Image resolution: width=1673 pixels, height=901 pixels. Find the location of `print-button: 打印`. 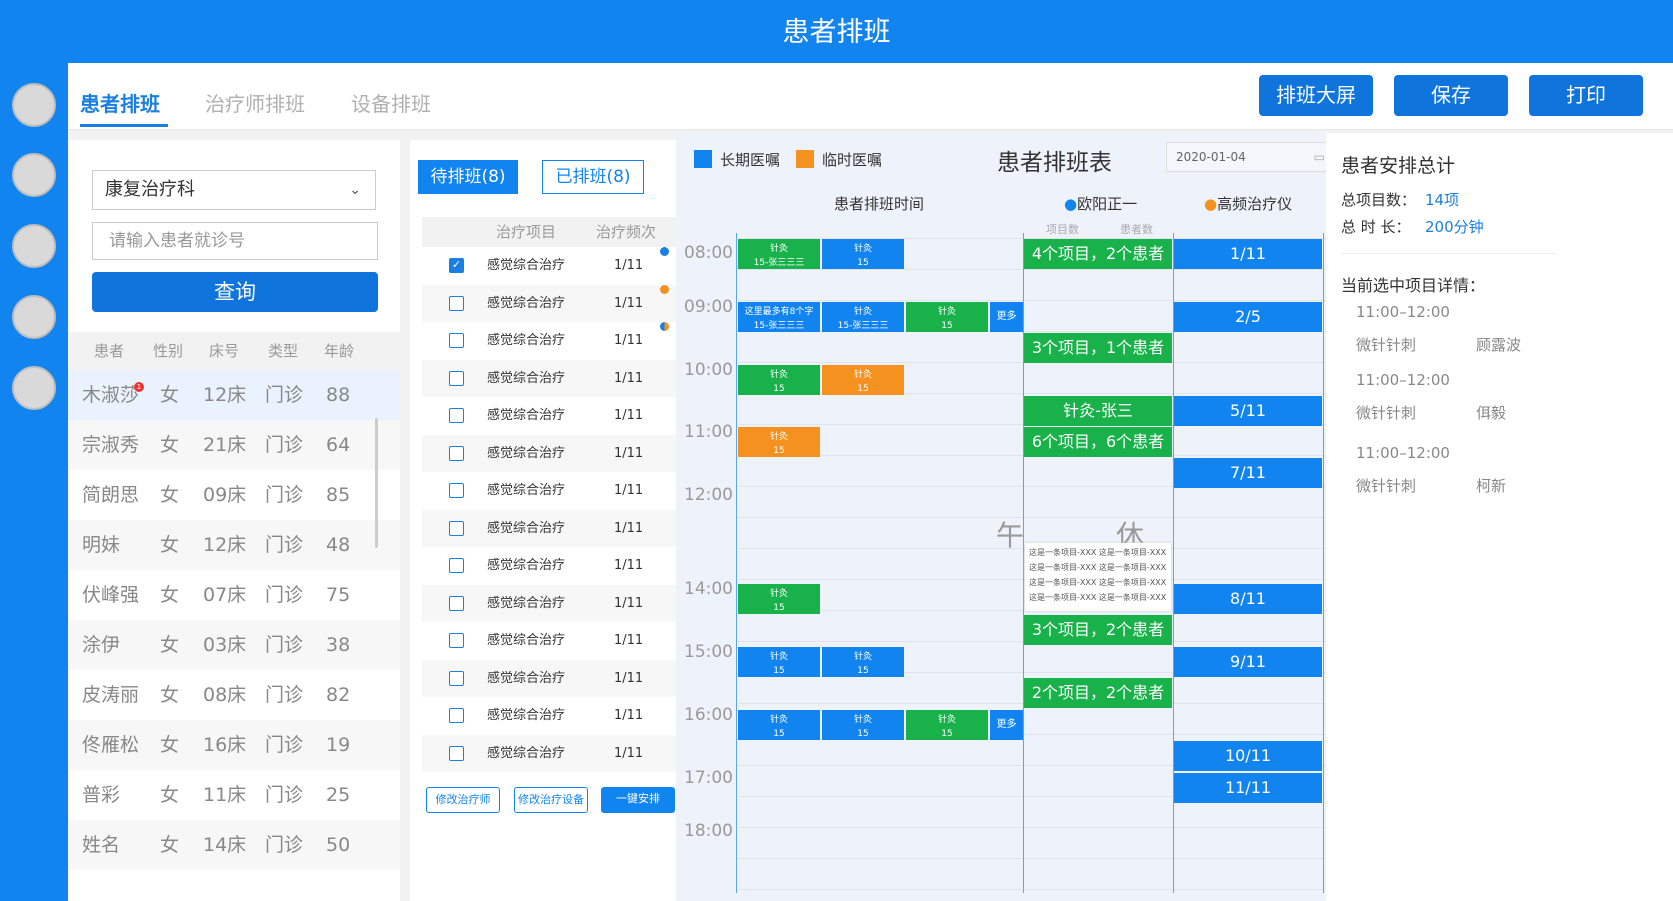

print-button: 打印 is located at coordinates (1586, 95).